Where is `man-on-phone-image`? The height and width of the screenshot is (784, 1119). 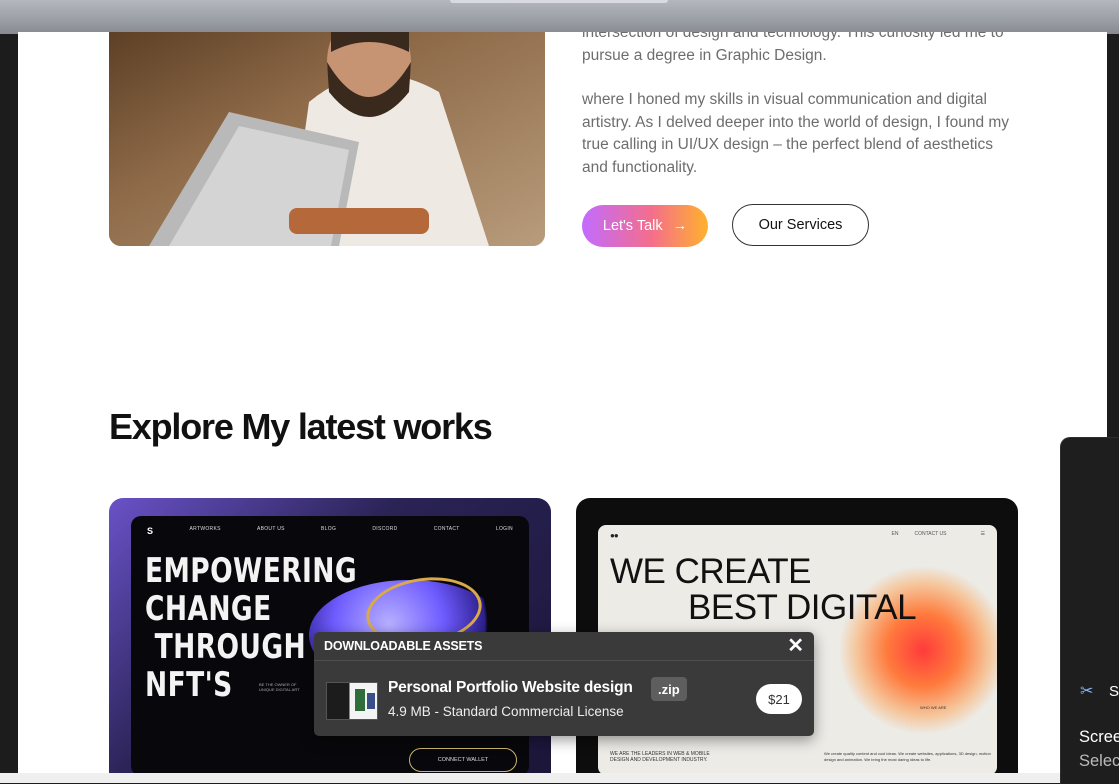
man-on-phone-image is located at coordinates (327, 139).